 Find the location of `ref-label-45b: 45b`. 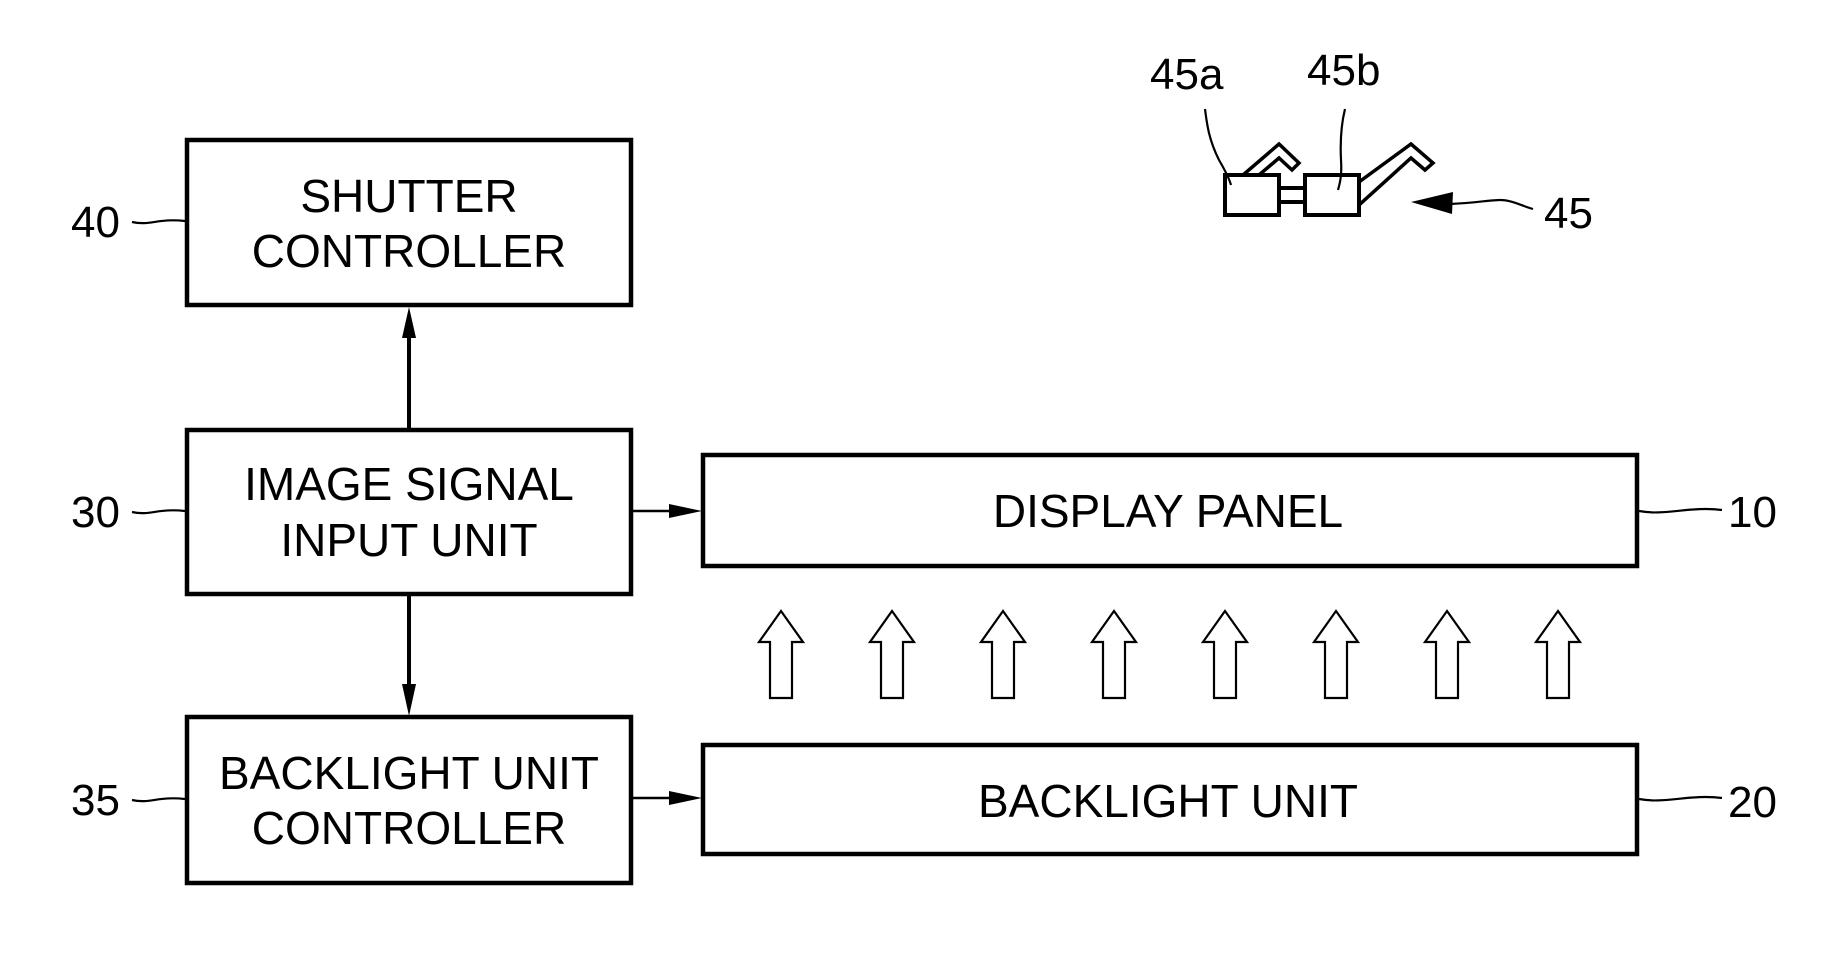

ref-label-45b: 45b is located at coordinates (1343, 70).